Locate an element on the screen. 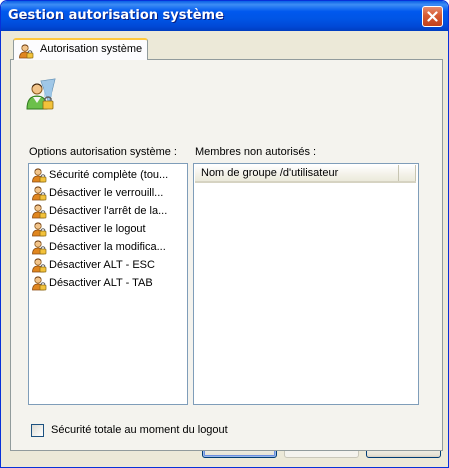  column-header-extra is located at coordinates (407, 173).